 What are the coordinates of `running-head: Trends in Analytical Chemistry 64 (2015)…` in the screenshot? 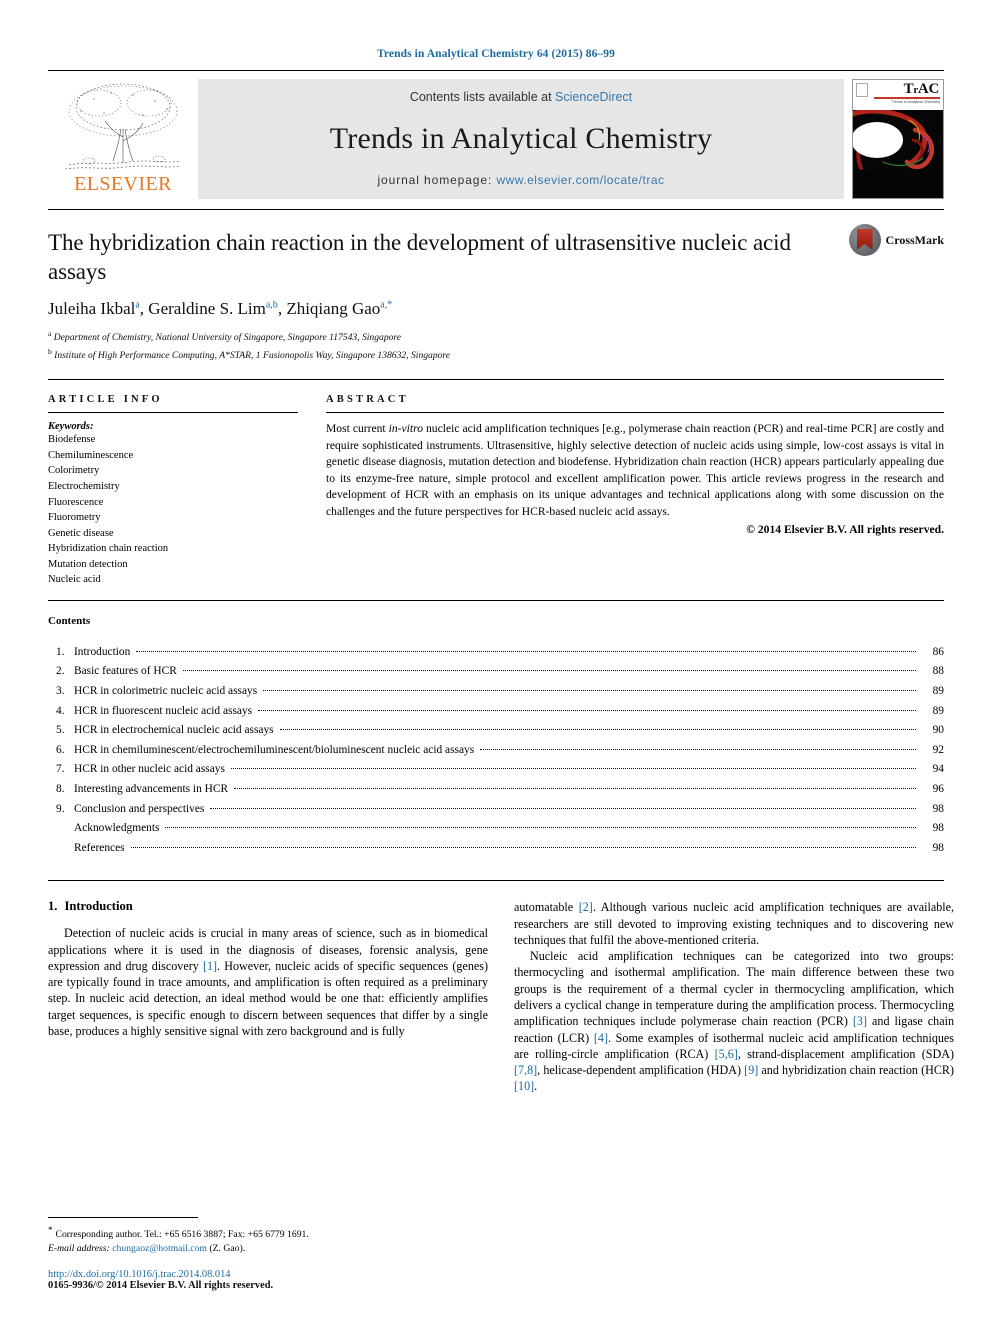 It's located at (495, 54).